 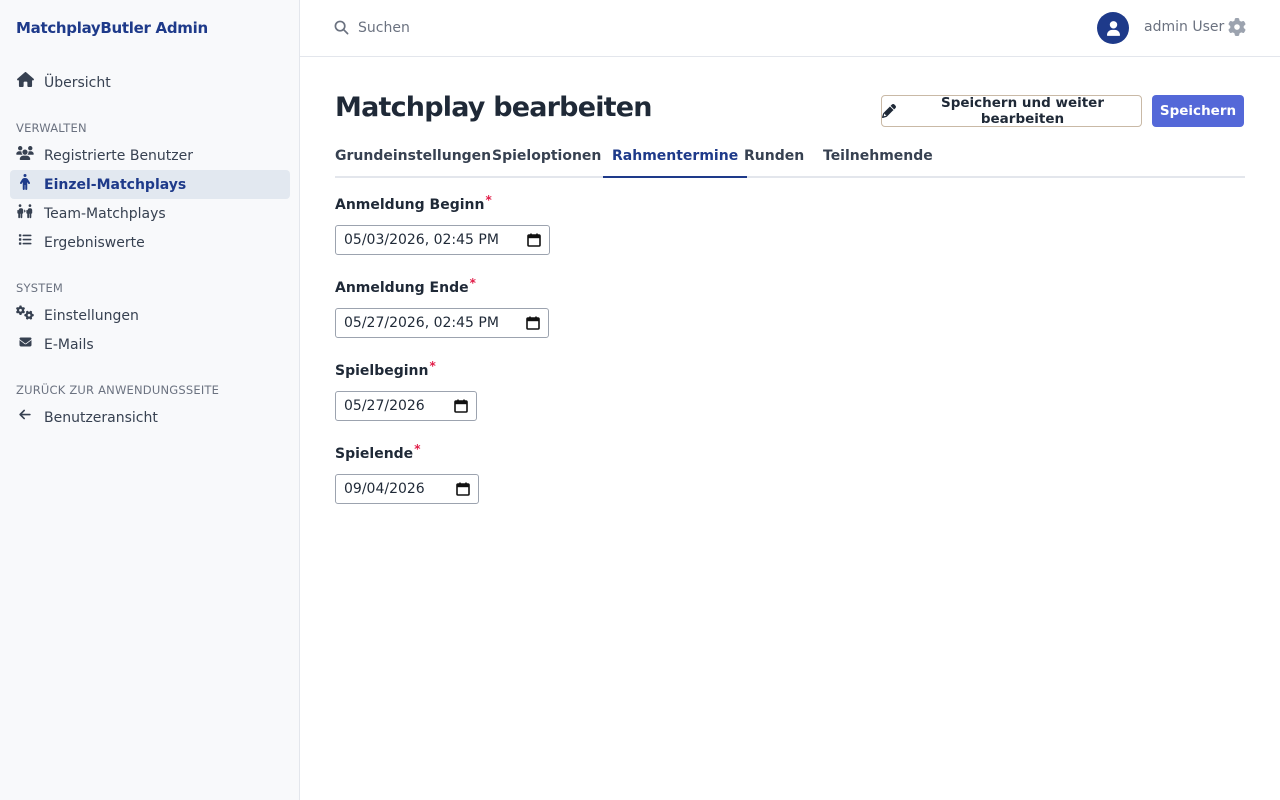 I want to click on sidebar-item-result-values: Ergebniswerte, so click(x=150, y=242).